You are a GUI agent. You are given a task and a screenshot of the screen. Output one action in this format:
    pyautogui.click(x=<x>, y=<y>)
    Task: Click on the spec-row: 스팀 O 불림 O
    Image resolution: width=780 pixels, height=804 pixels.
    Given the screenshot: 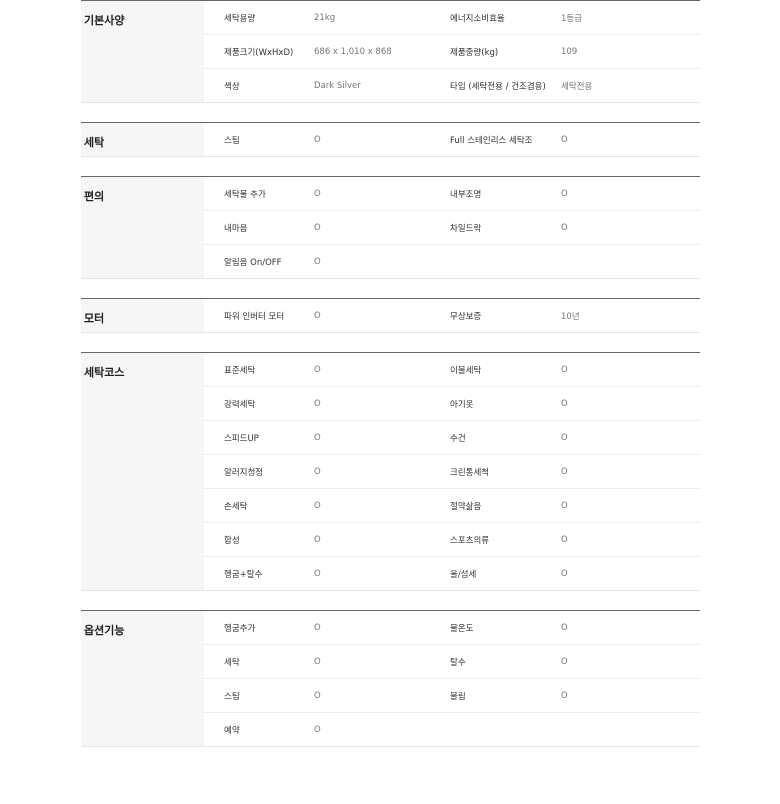 What is the action you would take?
    pyautogui.click(x=452, y=695)
    